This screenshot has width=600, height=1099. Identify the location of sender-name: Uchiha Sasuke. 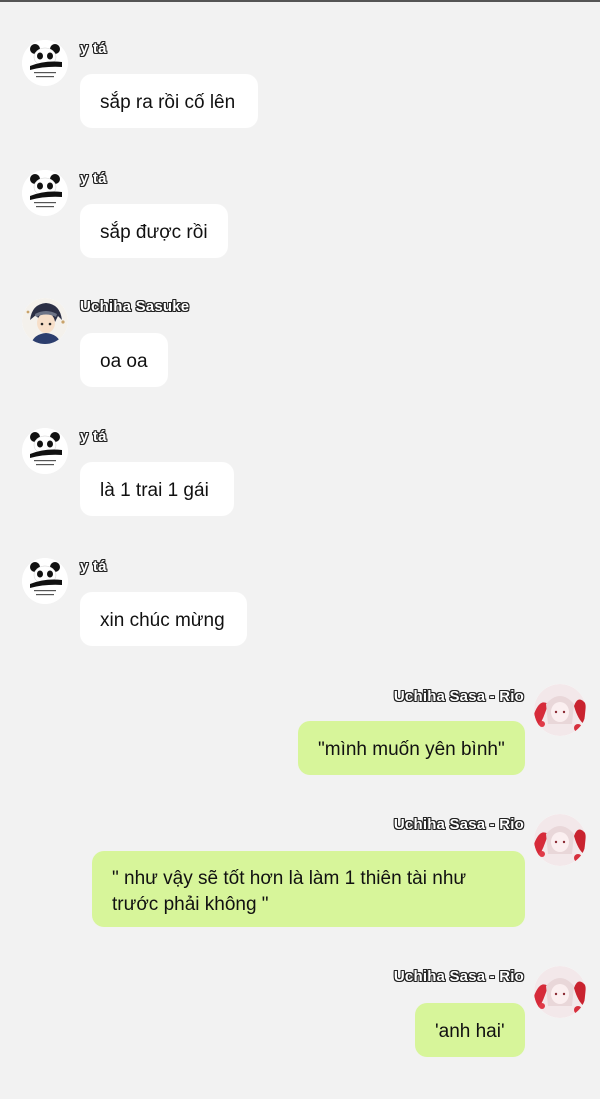
(135, 306).